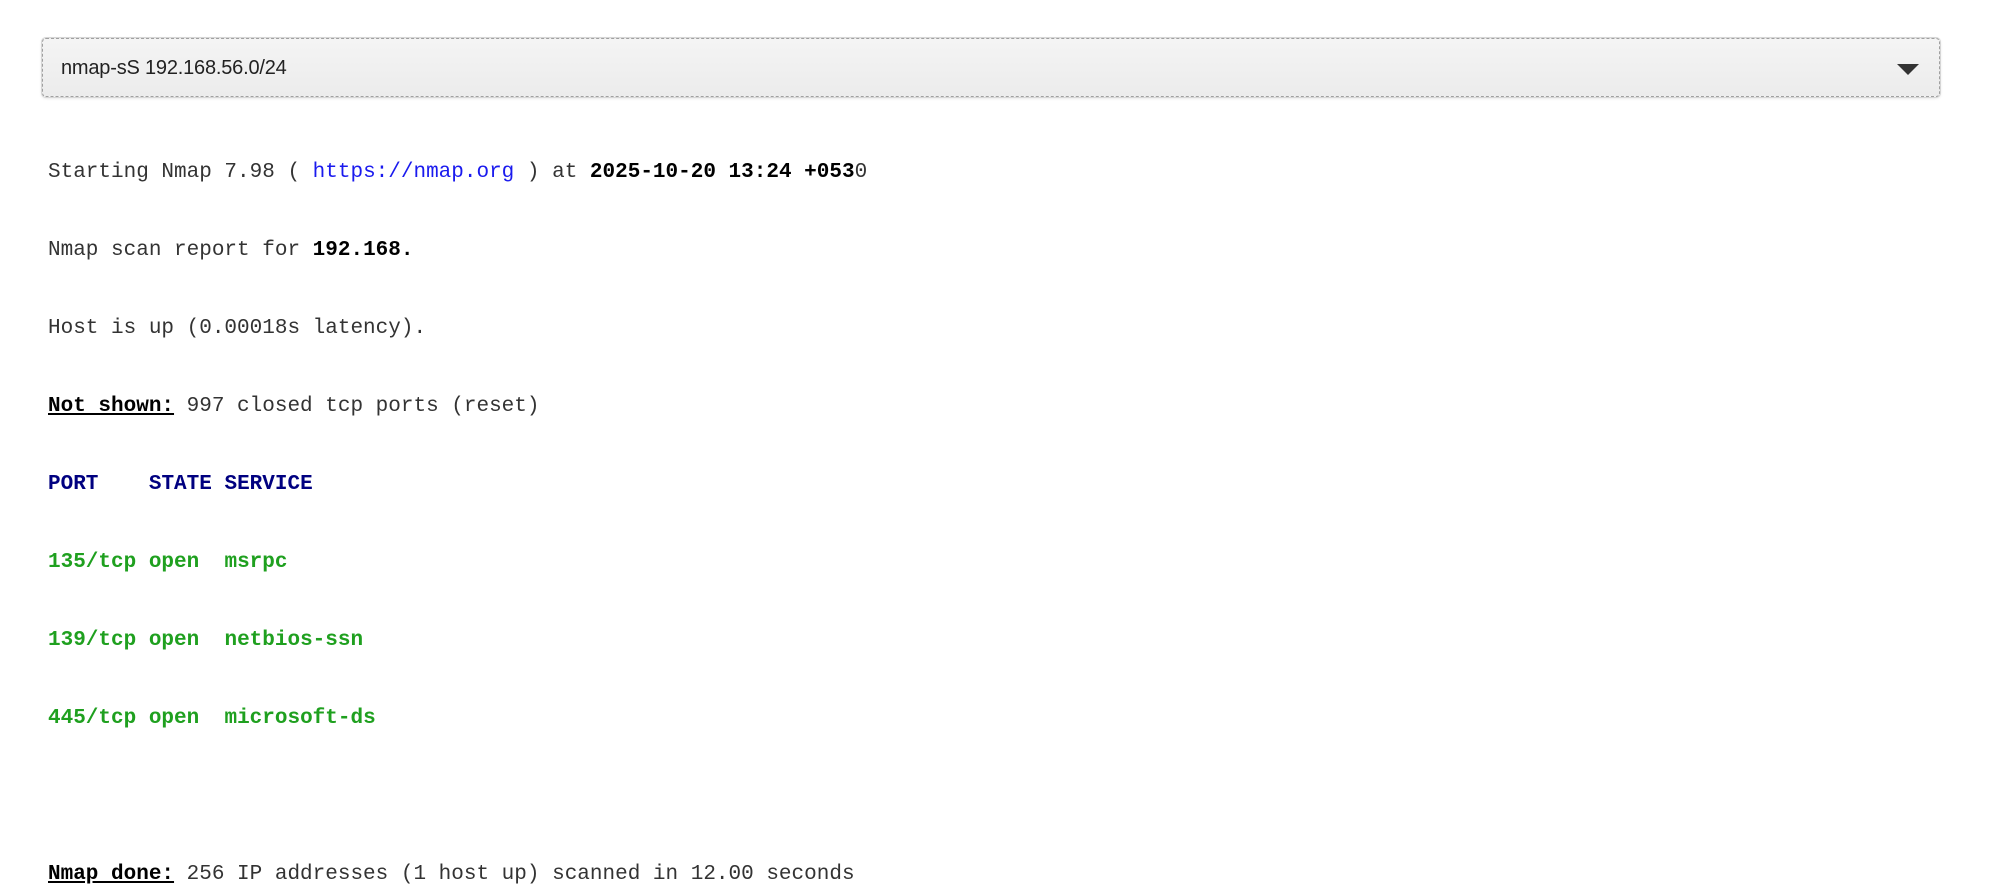  What do you see at coordinates (174, 68) in the screenshot?
I see `command-text: nmap-sS 192.168.56.0/24` at bounding box center [174, 68].